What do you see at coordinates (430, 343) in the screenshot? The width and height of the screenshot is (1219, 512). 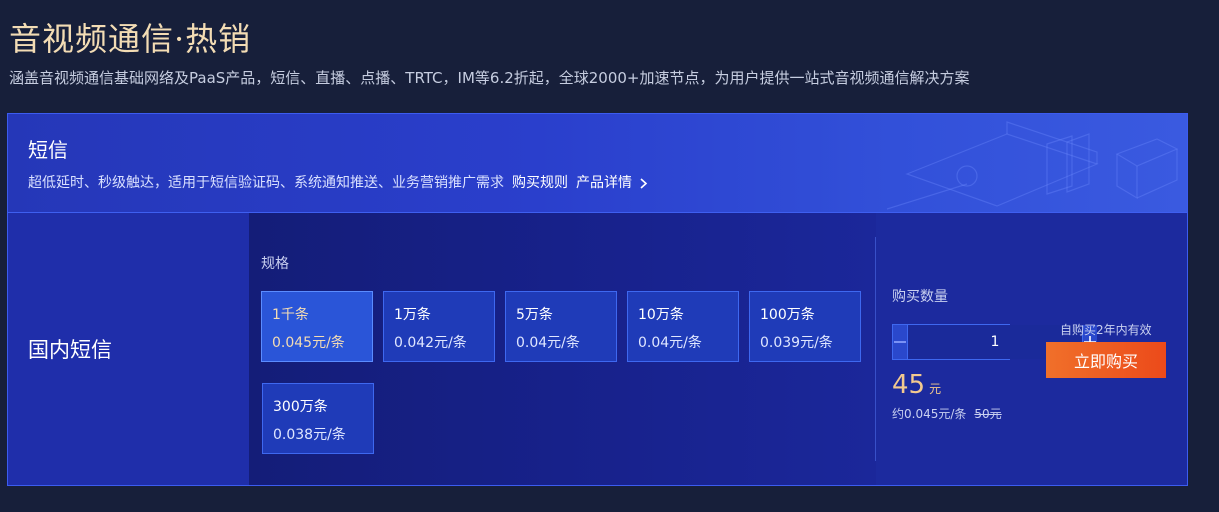 I see `spec-option-price: 0.042元/条` at bounding box center [430, 343].